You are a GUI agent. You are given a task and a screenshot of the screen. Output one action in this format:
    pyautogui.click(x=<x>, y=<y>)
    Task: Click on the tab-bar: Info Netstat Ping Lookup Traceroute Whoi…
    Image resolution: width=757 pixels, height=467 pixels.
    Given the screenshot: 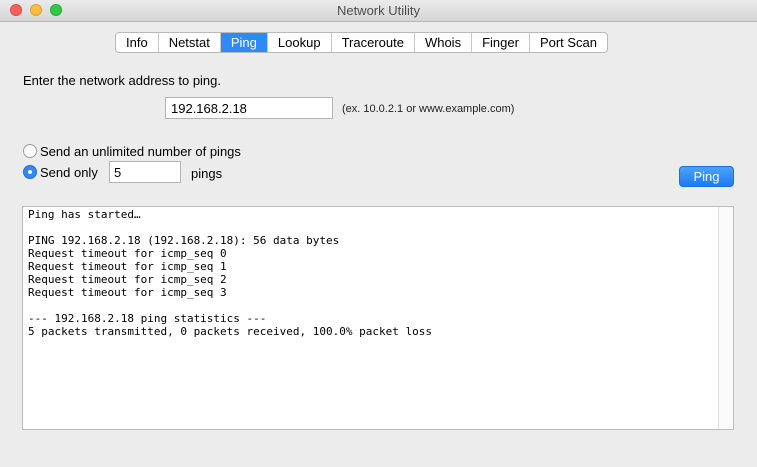 What is the action you would take?
    pyautogui.click(x=362, y=42)
    